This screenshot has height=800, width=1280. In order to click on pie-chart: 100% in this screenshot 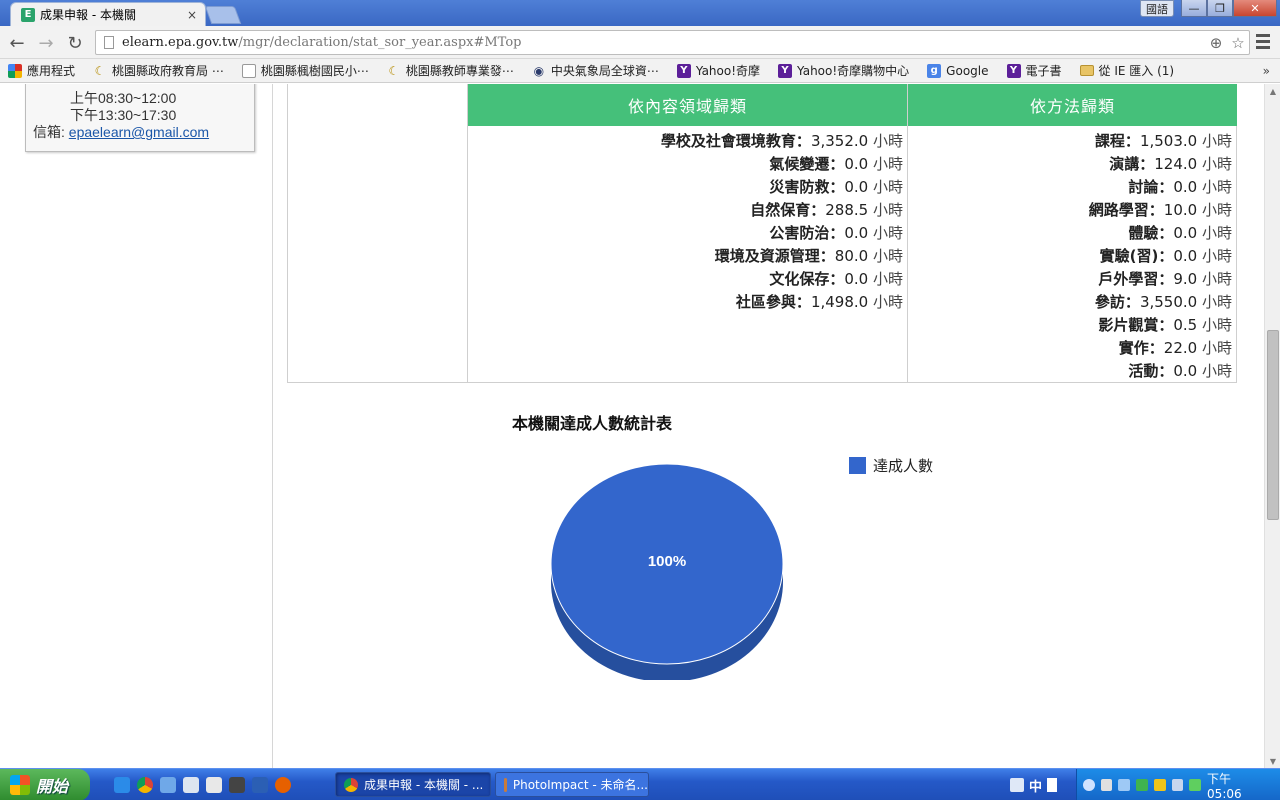, I will do `click(667, 572)`.